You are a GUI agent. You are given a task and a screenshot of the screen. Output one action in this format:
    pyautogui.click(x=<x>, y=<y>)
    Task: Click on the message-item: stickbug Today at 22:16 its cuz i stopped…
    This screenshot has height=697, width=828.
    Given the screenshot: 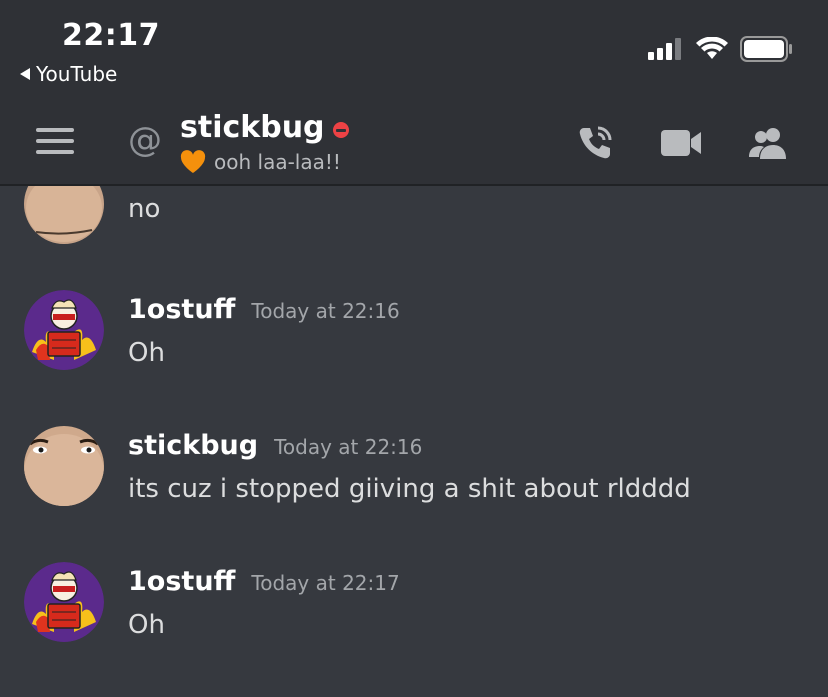 What is the action you would take?
    pyautogui.click(x=414, y=471)
    